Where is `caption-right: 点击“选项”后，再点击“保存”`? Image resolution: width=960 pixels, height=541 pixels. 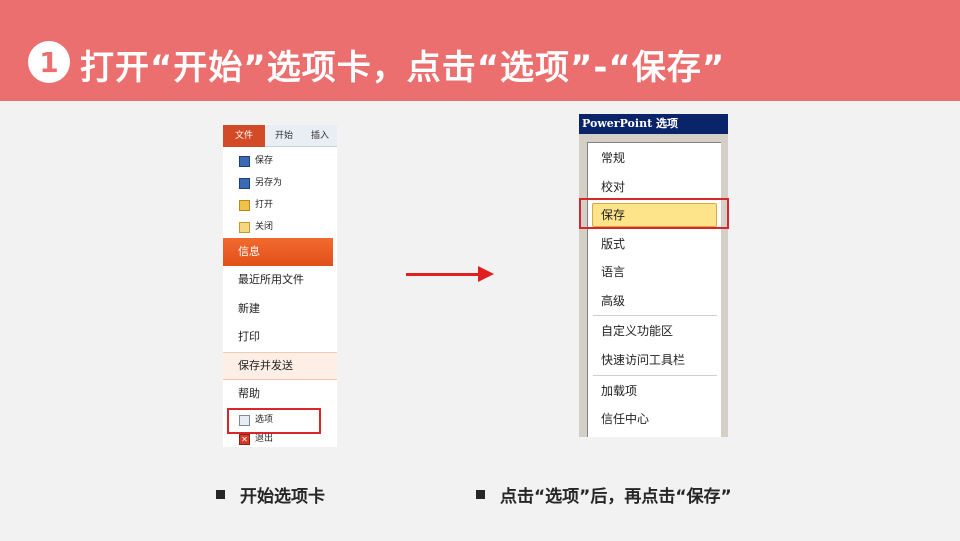 caption-right: 点击“选项”后，再点击“保存” is located at coordinates (604, 494).